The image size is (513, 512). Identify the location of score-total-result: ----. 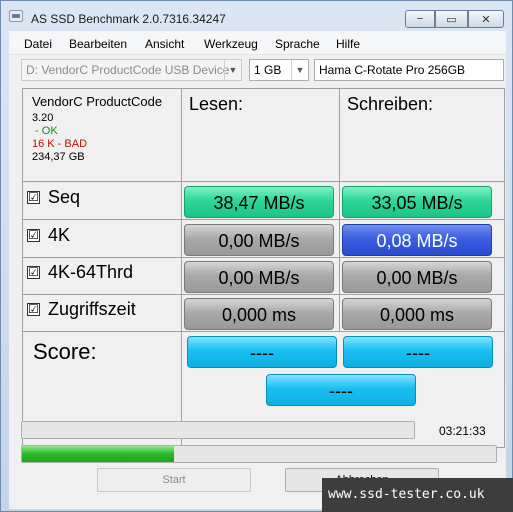
(341, 390).